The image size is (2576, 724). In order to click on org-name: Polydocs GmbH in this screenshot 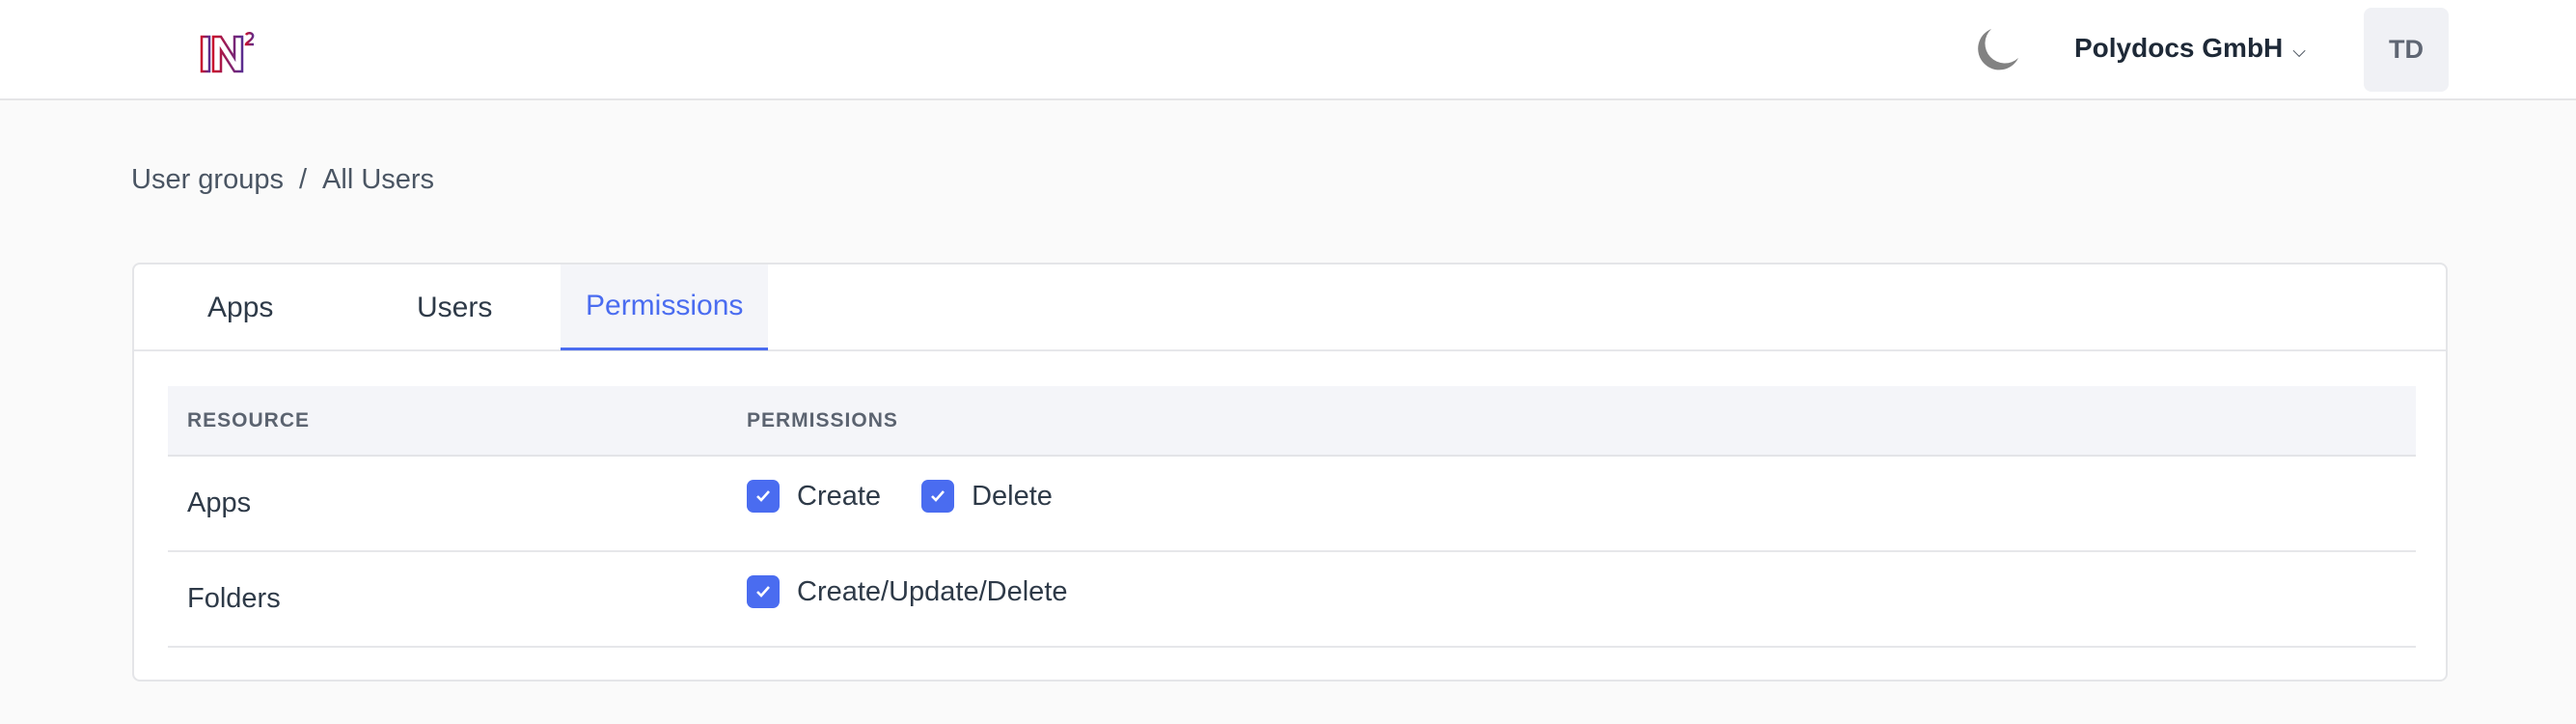, I will do `click(2179, 48)`.